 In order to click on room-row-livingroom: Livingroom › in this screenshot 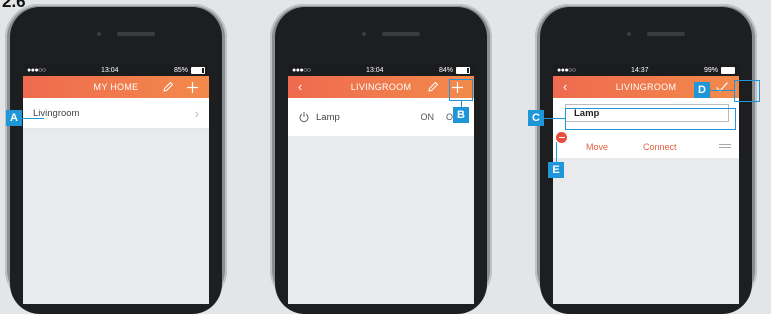, I will do `click(116, 113)`.